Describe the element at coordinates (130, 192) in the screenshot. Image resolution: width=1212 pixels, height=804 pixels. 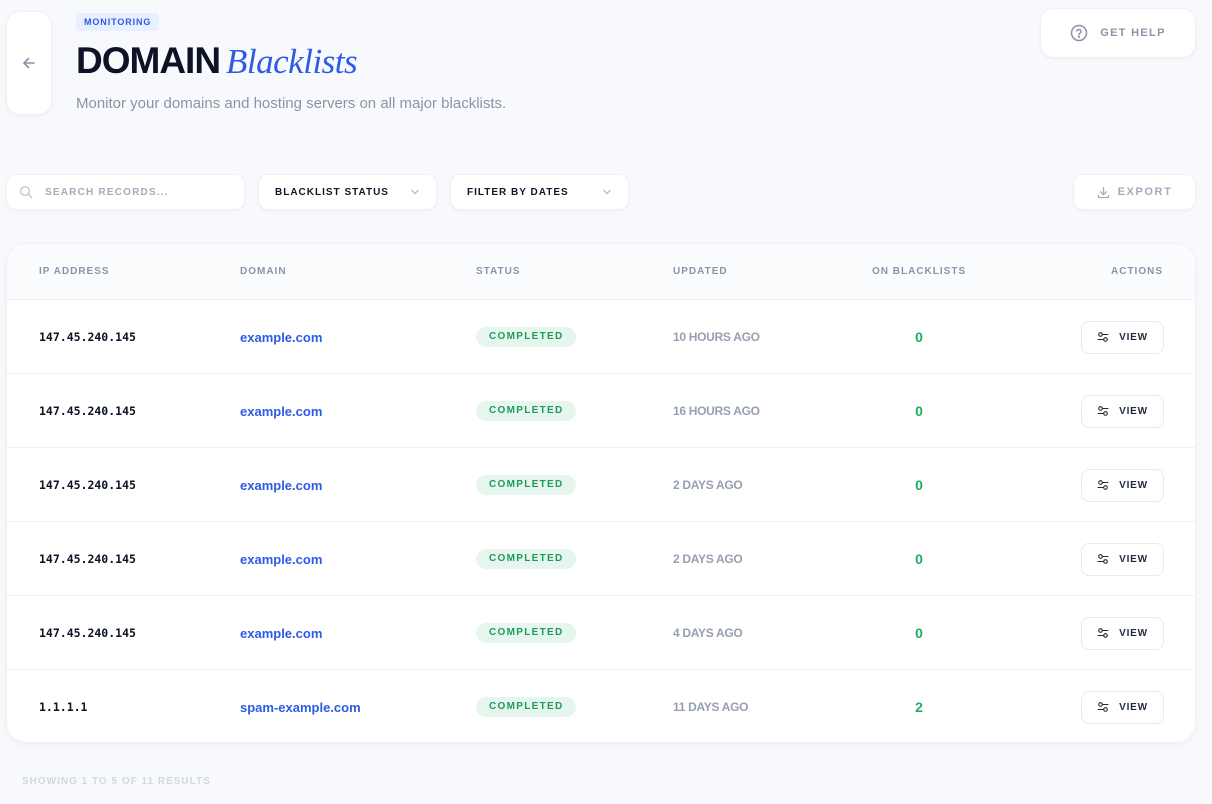
I see `search-input` at that location.